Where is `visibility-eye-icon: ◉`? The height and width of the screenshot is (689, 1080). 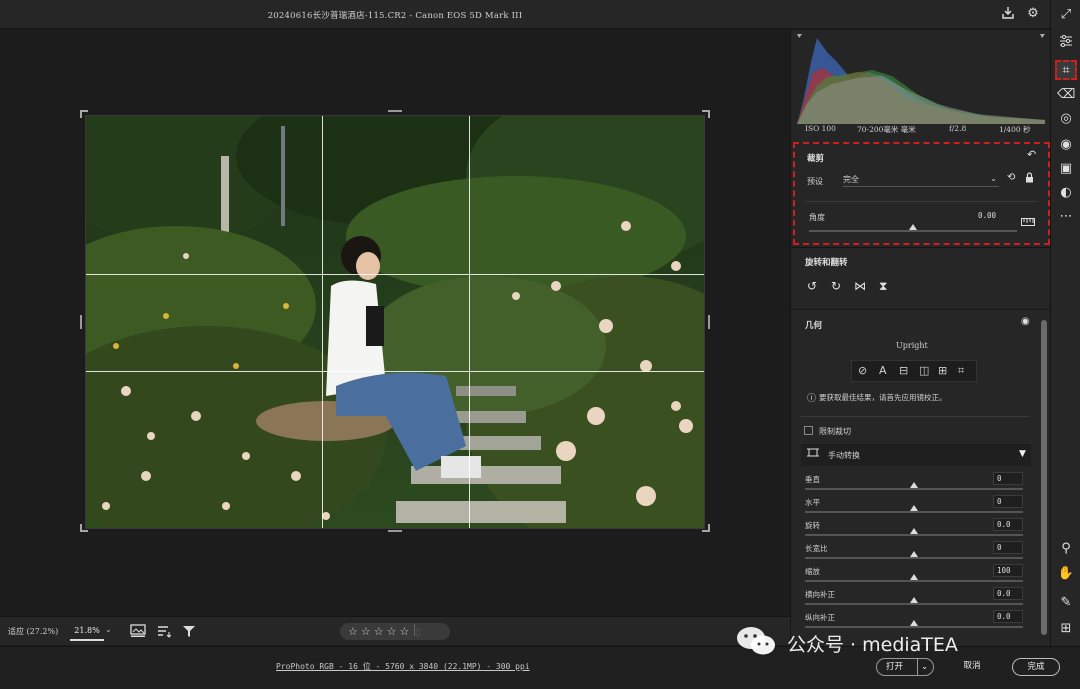 visibility-eye-icon: ◉ is located at coordinates (1025, 321).